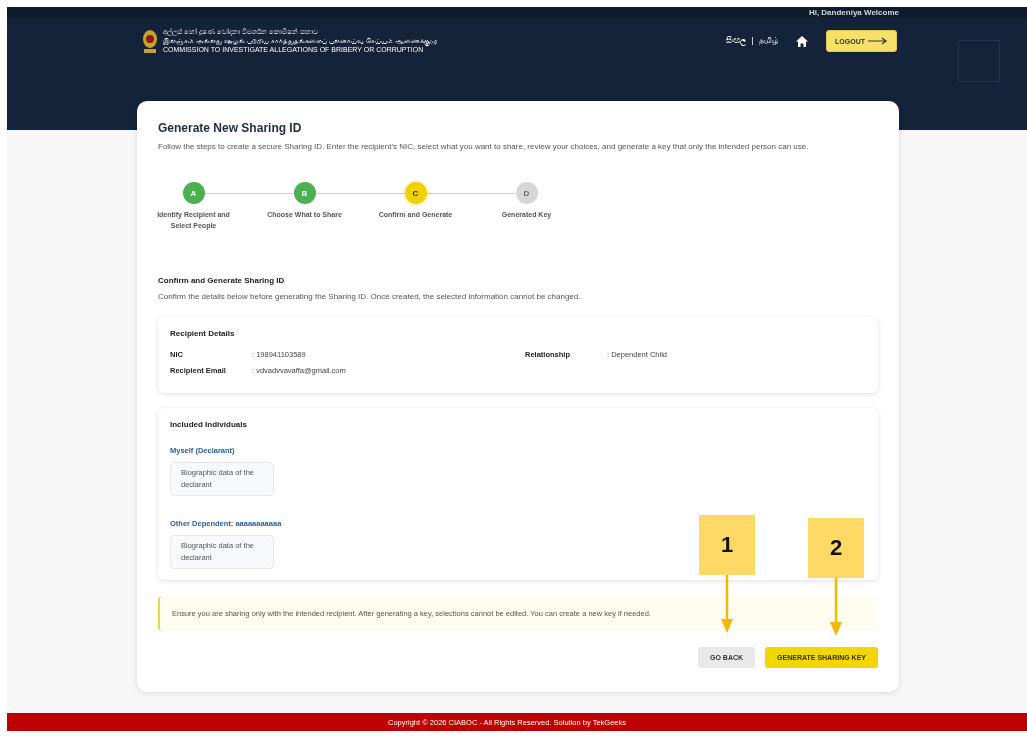 This screenshot has width=1027, height=738. Describe the element at coordinates (836, 548) in the screenshot. I see `callout-number: 2` at that location.